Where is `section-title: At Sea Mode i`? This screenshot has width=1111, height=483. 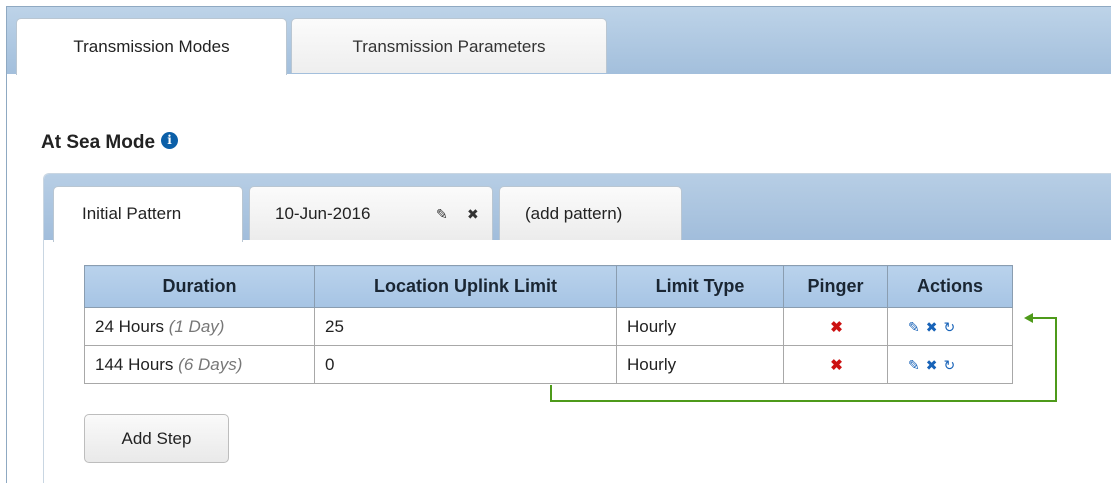
section-title: At Sea Mode i is located at coordinates (110, 142).